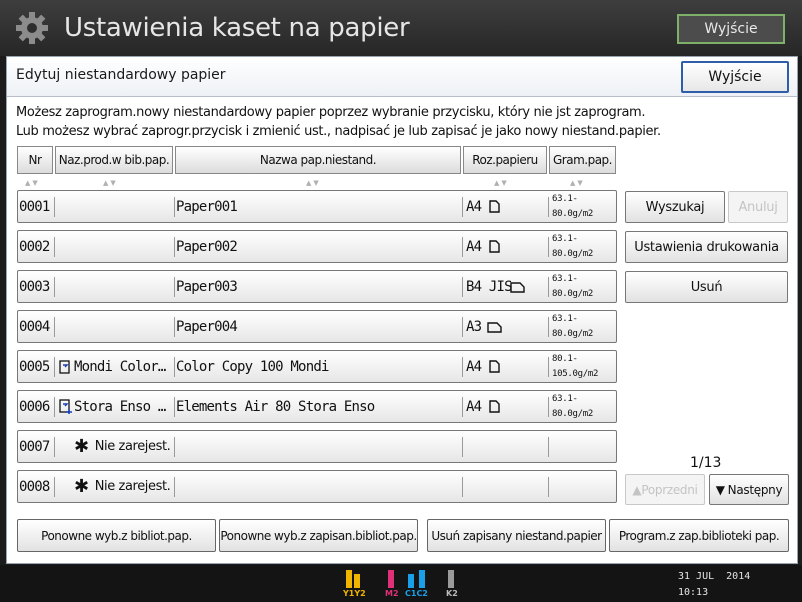 Image resolution: width=802 pixels, height=602 pixels. What do you see at coordinates (317, 326) in the screenshot?
I see `paper-row-0004: 0004 Paper004 A3 63.1- 80.0g/m2` at bounding box center [317, 326].